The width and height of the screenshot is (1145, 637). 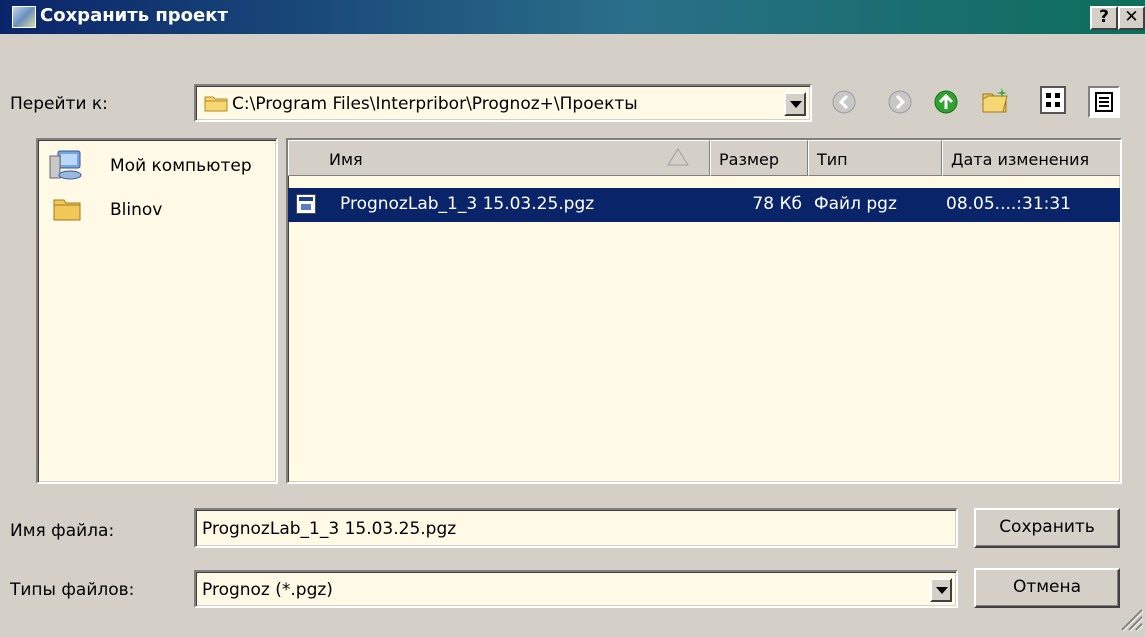 I want to click on file-modified: 08.05....:31:31, so click(x=1009, y=204).